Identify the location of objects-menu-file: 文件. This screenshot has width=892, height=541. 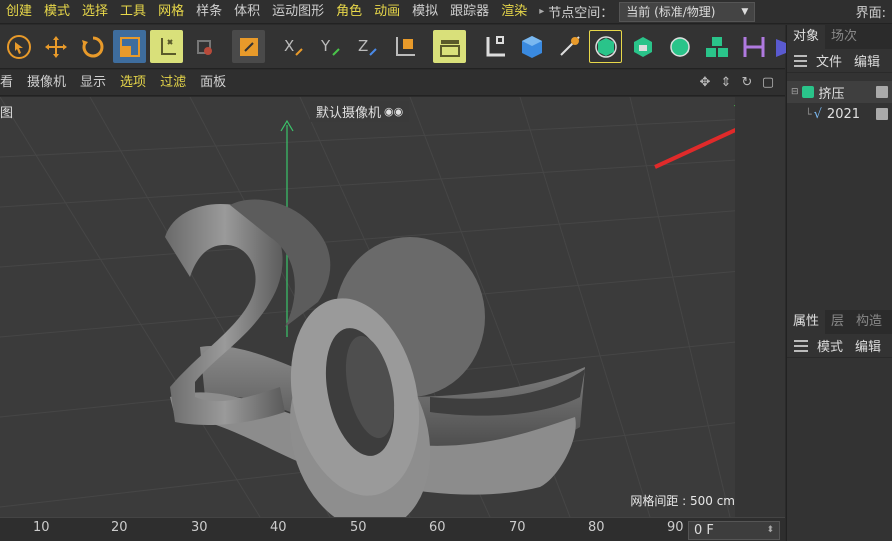
(829, 60).